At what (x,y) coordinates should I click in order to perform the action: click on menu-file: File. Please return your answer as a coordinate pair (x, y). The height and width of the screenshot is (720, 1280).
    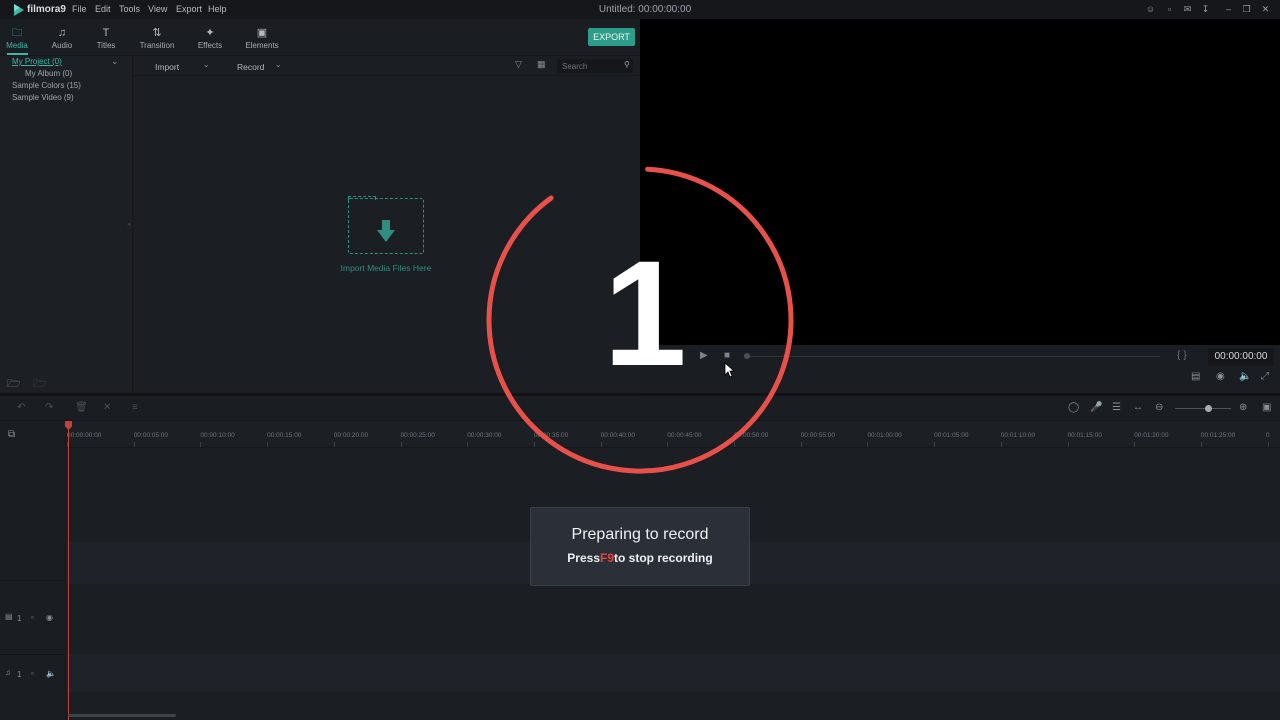
    Looking at the image, I should click on (79, 9).